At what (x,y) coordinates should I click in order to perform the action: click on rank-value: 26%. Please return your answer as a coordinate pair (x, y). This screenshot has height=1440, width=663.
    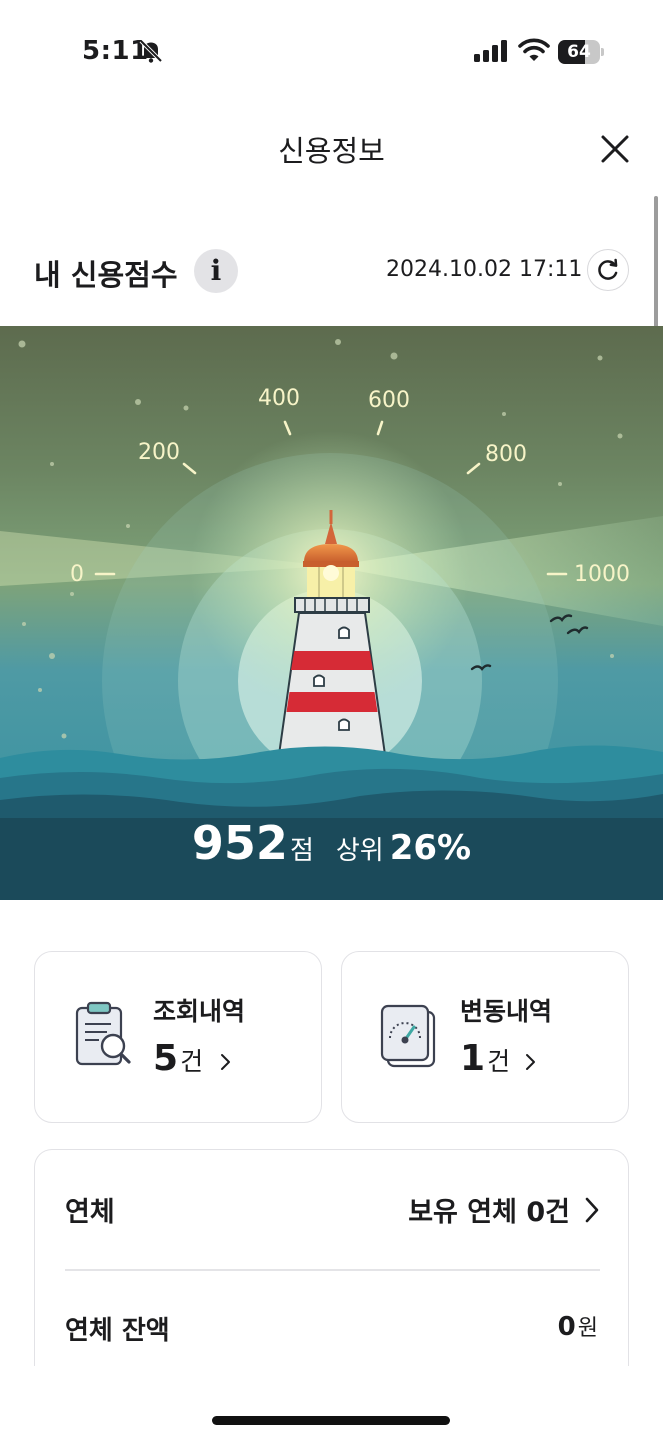
    Looking at the image, I should click on (430, 848).